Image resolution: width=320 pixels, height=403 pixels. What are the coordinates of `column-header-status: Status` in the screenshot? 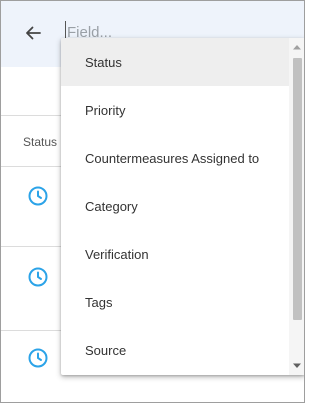 It's located at (40, 142).